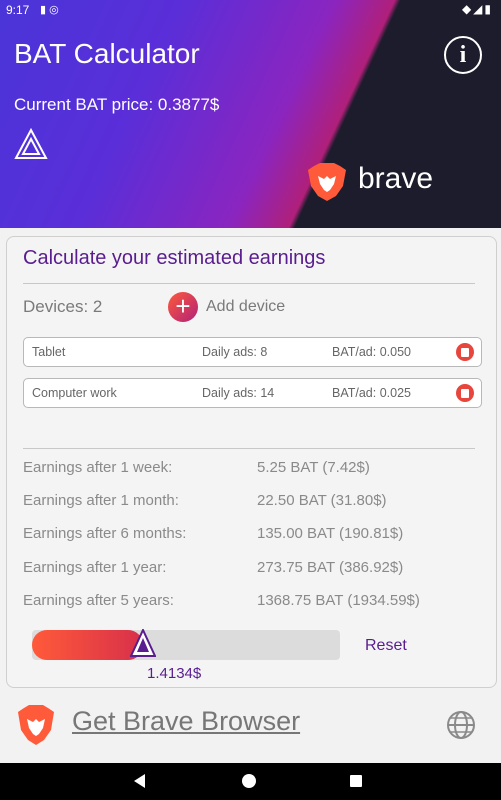 Image resolution: width=501 pixels, height=800 pixels. I want to click on back-icon, so click(139, 781).